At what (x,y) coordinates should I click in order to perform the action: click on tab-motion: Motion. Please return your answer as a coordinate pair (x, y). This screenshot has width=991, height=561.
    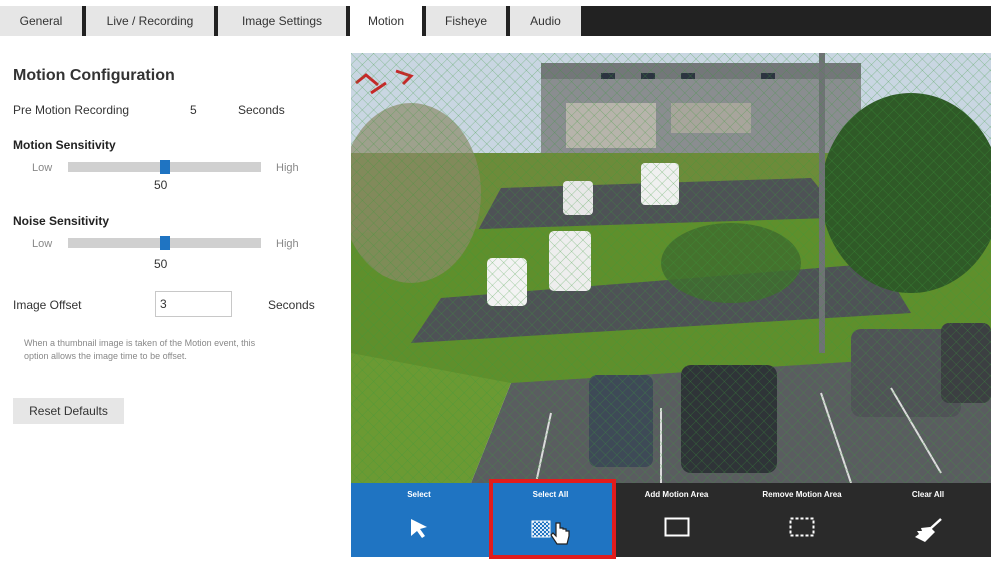
    Looking at the image, I should click on (386, 21).